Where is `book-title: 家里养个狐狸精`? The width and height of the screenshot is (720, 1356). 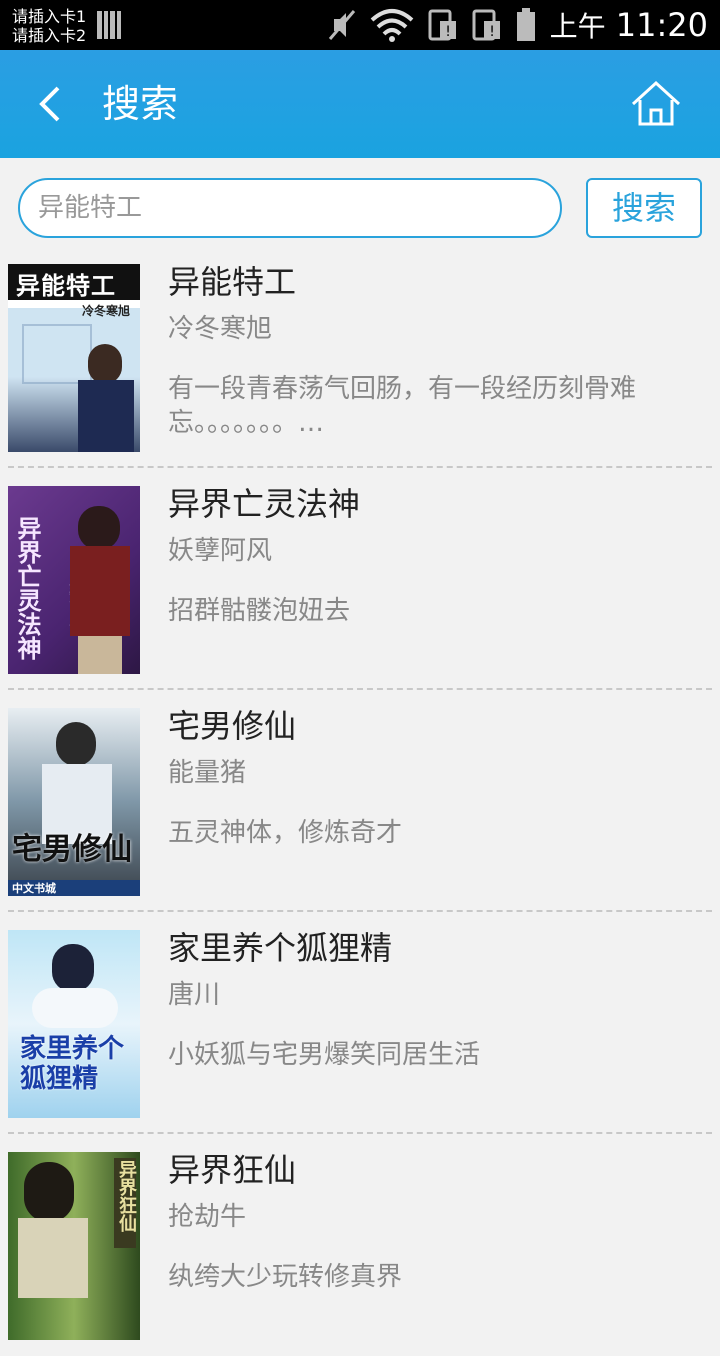 book-title: 家里养个狐狸精 is located at coordinates (280, 948).